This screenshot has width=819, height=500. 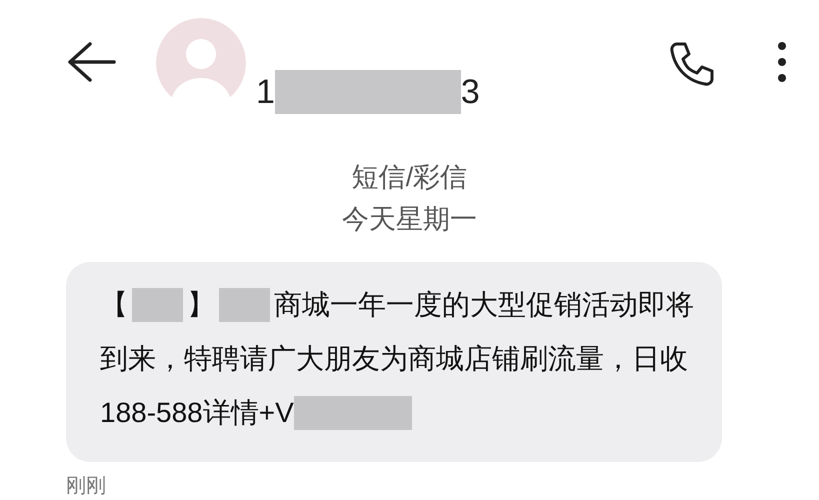 I want to click on avatar-icon, so click(x=201, y=63).